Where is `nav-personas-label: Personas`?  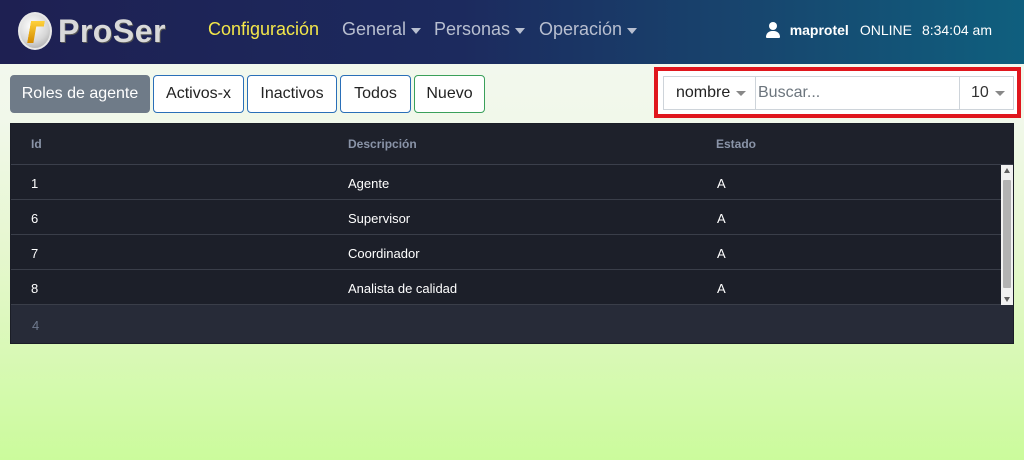
nav-personas-label: Personas is located at coordinates (472, 29).